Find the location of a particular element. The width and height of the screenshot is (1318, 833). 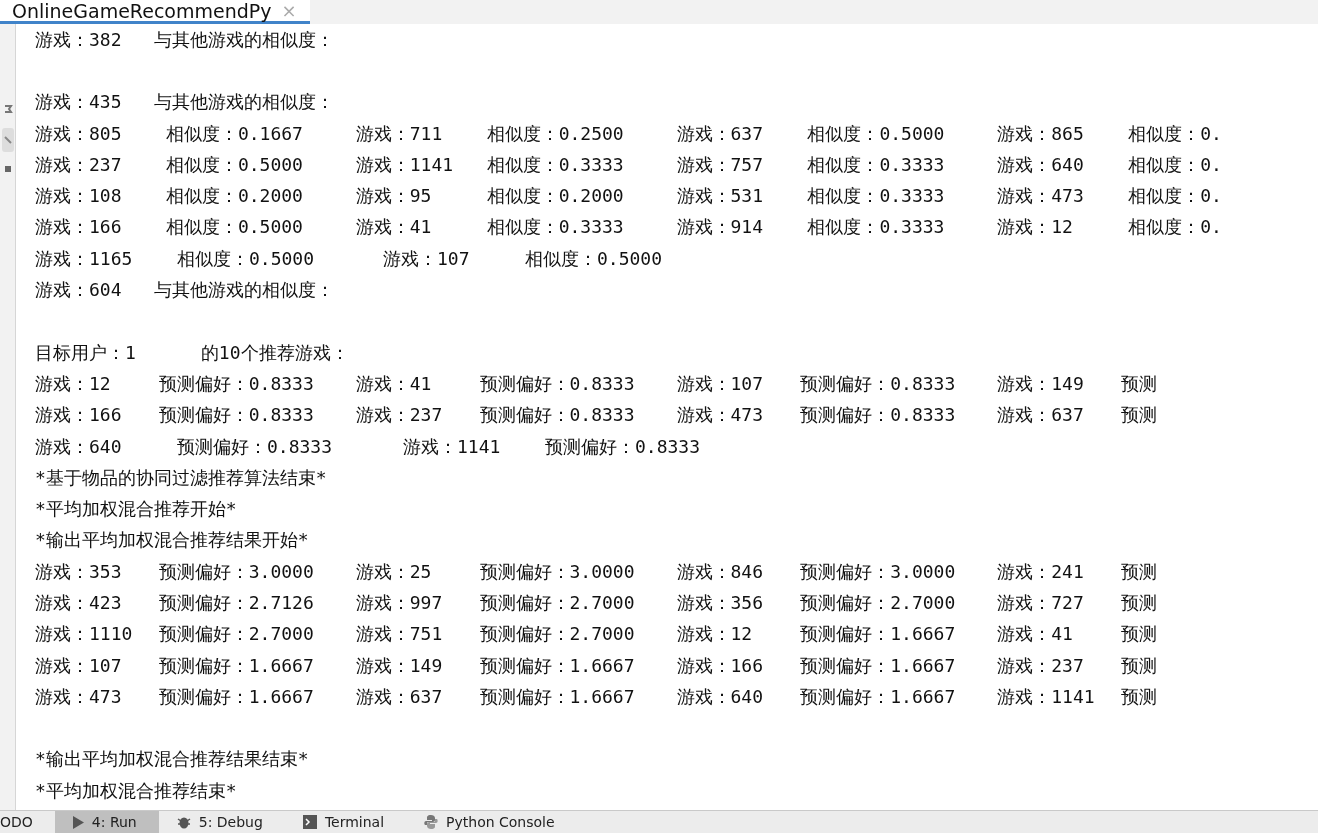

game-label: 游戏：353 is located at coordinates (79, 571).